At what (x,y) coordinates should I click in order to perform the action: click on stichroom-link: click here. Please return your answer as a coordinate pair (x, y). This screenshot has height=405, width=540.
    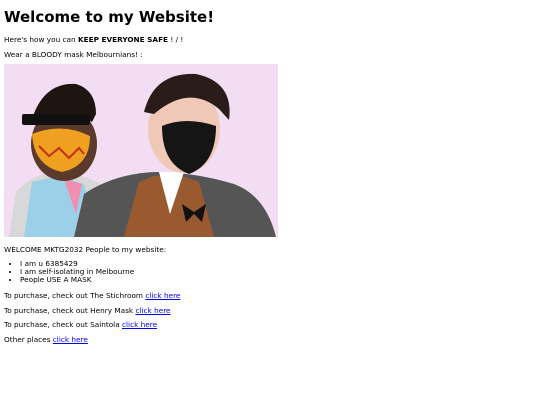
    Looking at the image, I should click on (162, 295).